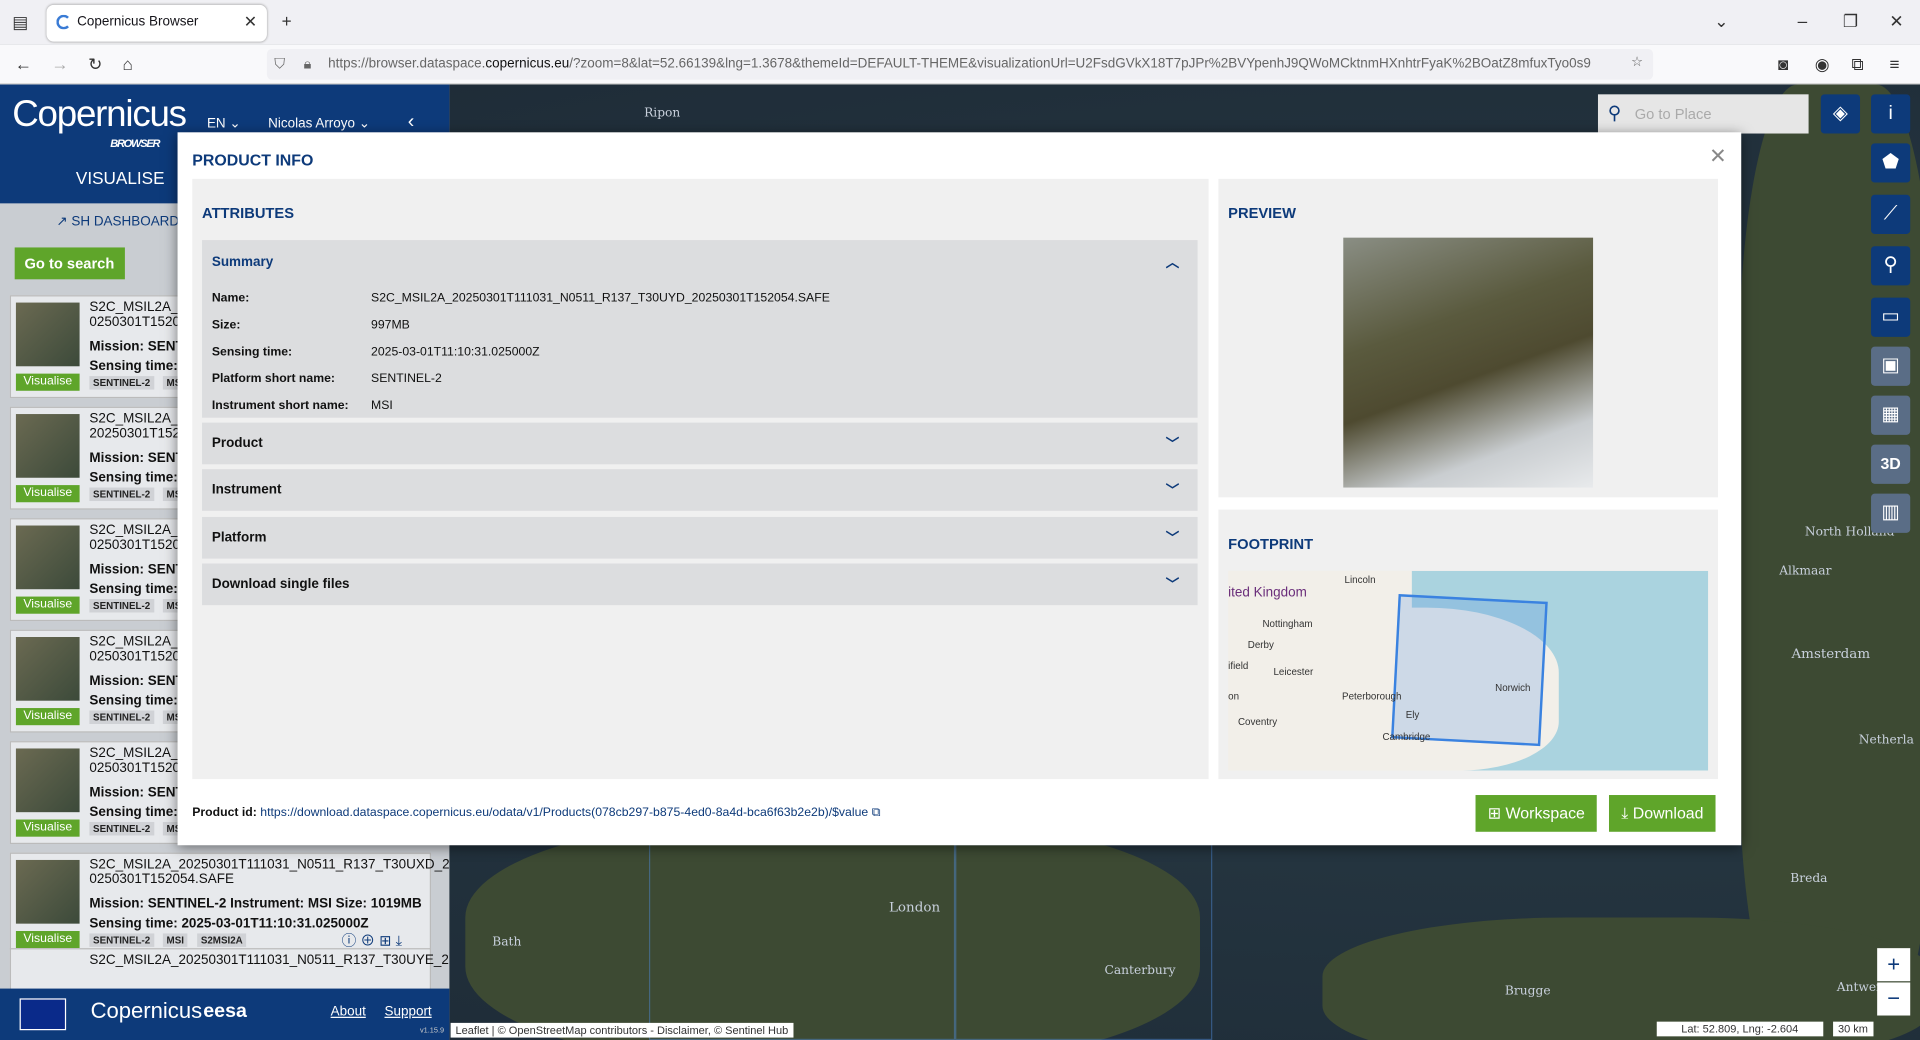 This screenshot has width=1920, height=1040. What do you see at coordinates (69, 263) in the screenshot?
I see `go-to-search-button: Go to search` at bounding box center [69, 263].